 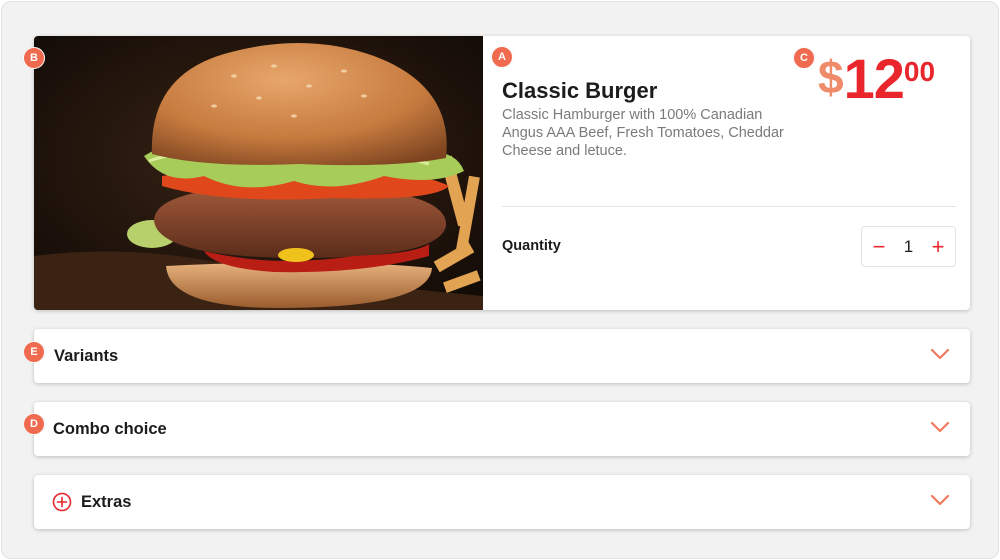 What do you see at coordinates (502, 429) in the screenshot?
I see `combo-choice-accordion: Combo choice` at bounding box center [502, 429].